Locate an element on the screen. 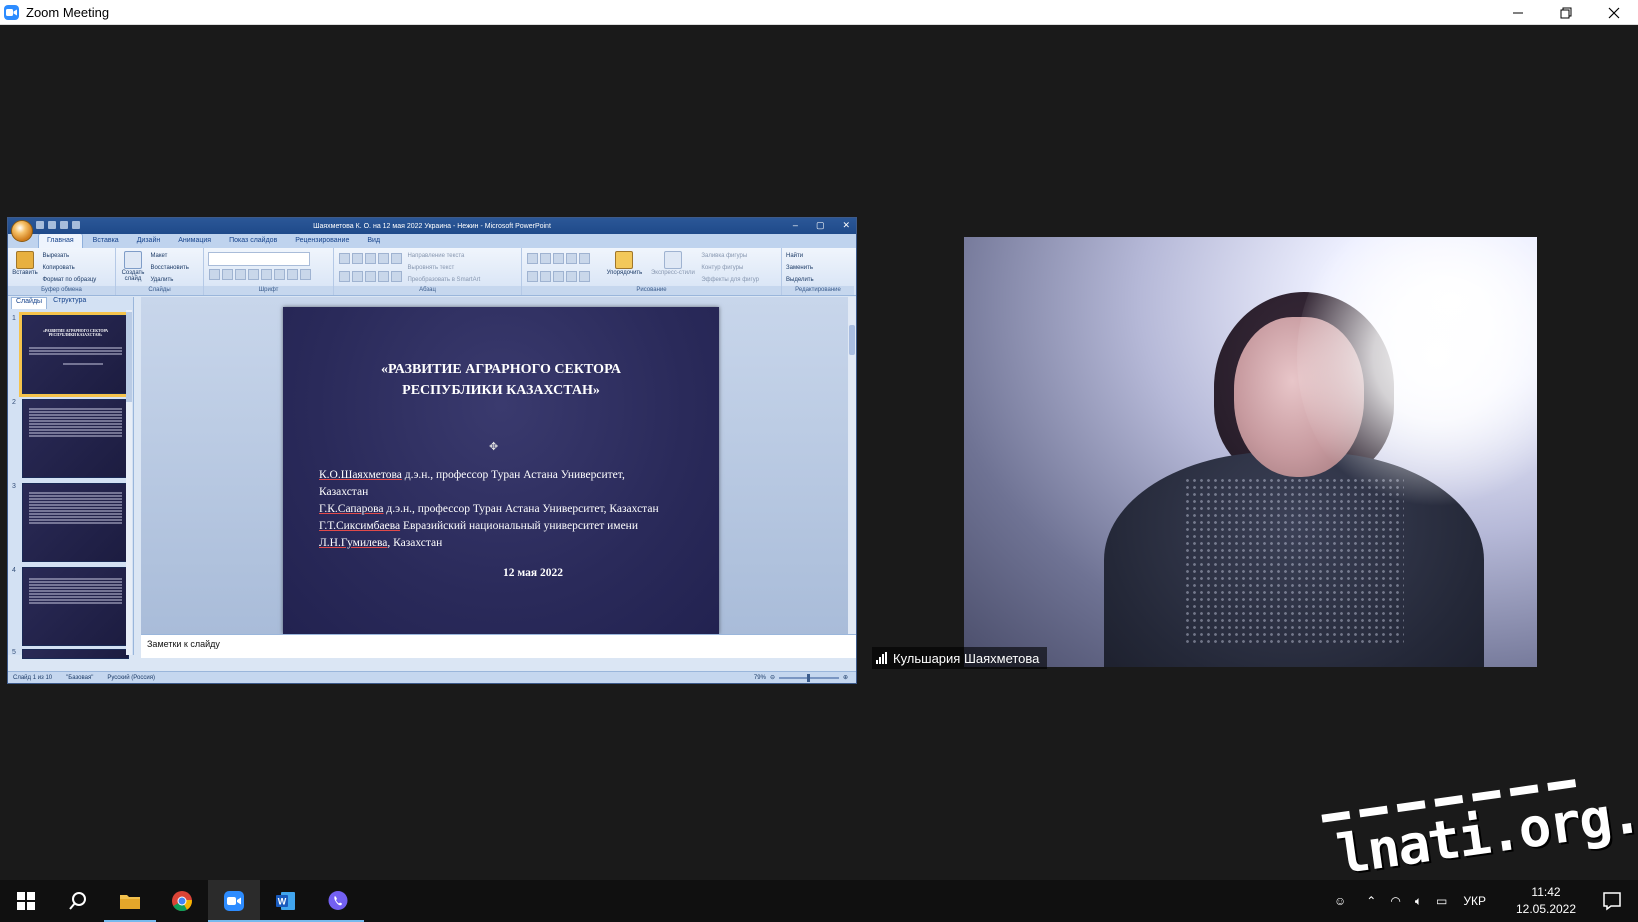  window-title: Zoom Meeting is located at coordinates (68, 12).